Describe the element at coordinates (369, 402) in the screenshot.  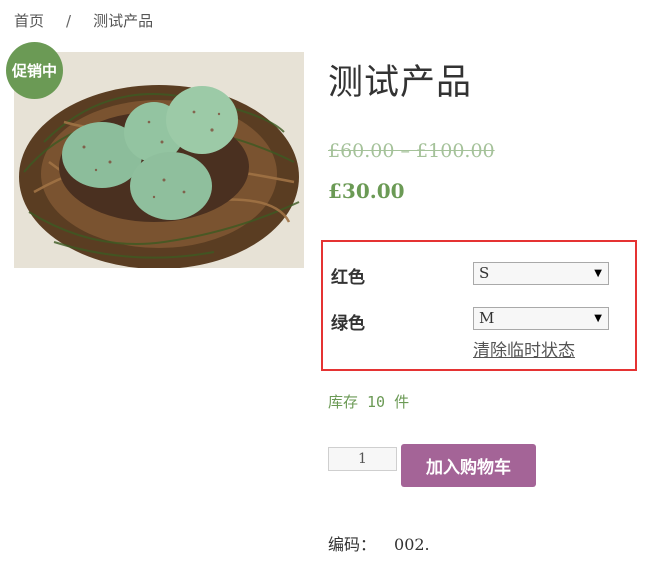
I see `stock-status: 库存 10 件` at that location.